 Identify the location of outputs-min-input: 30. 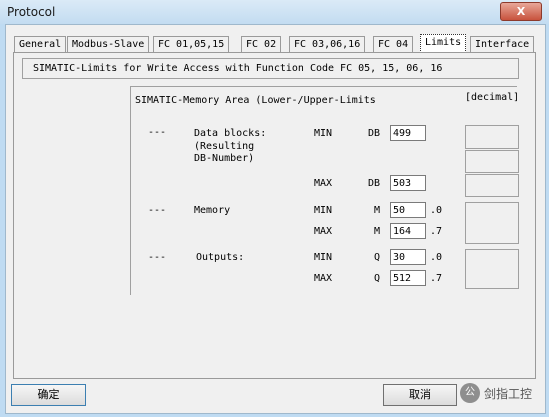
(408, 257).